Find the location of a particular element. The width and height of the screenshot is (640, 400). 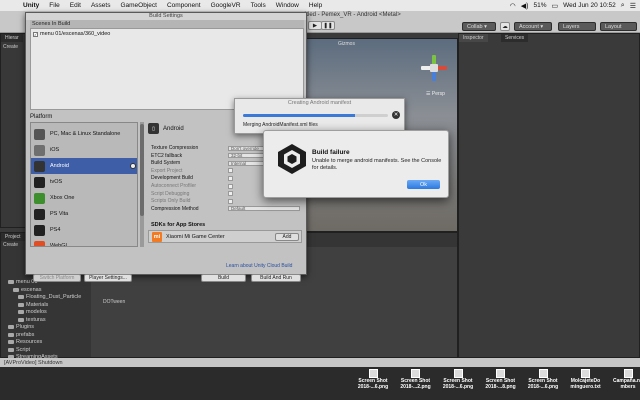

switch-platform-button: Switch Platform is located at coordinates (57, 278).